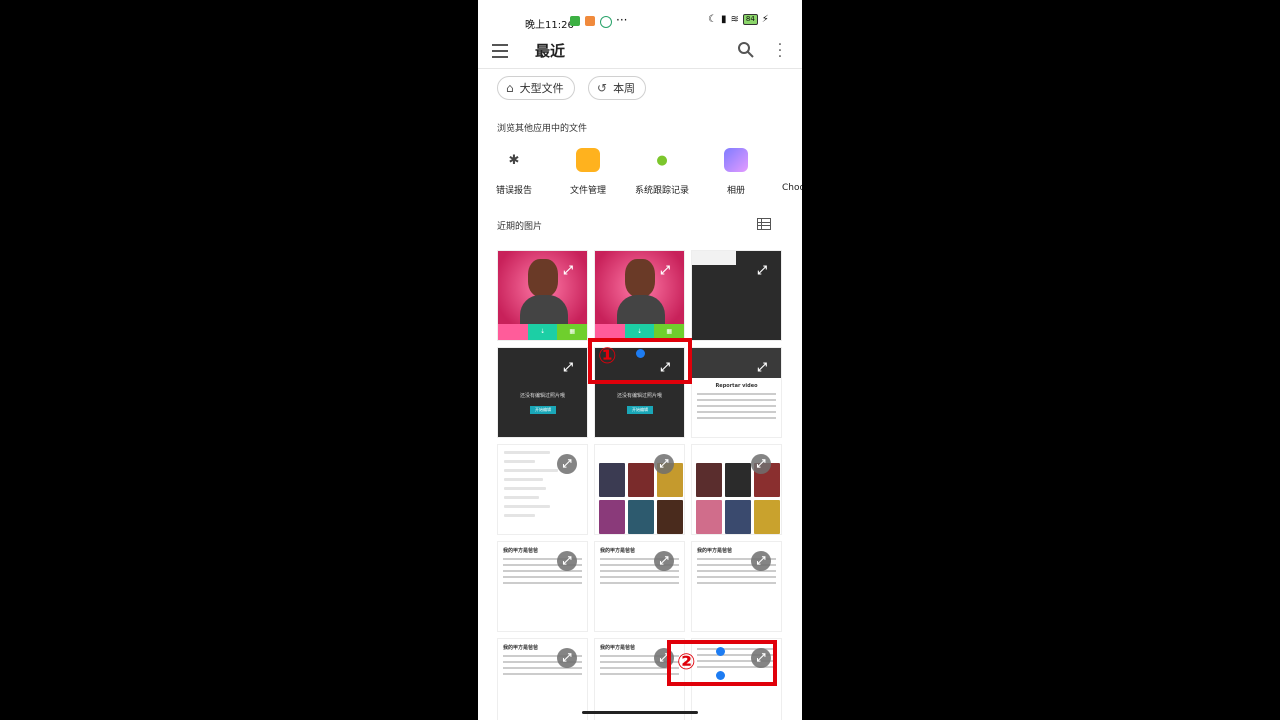 This screenshot has height=720, width=1280. What do you see at coordinates (640, 52) in the screenshot?
I see `app-bar: 最近 · · ·` at bounding box center [640, 52].